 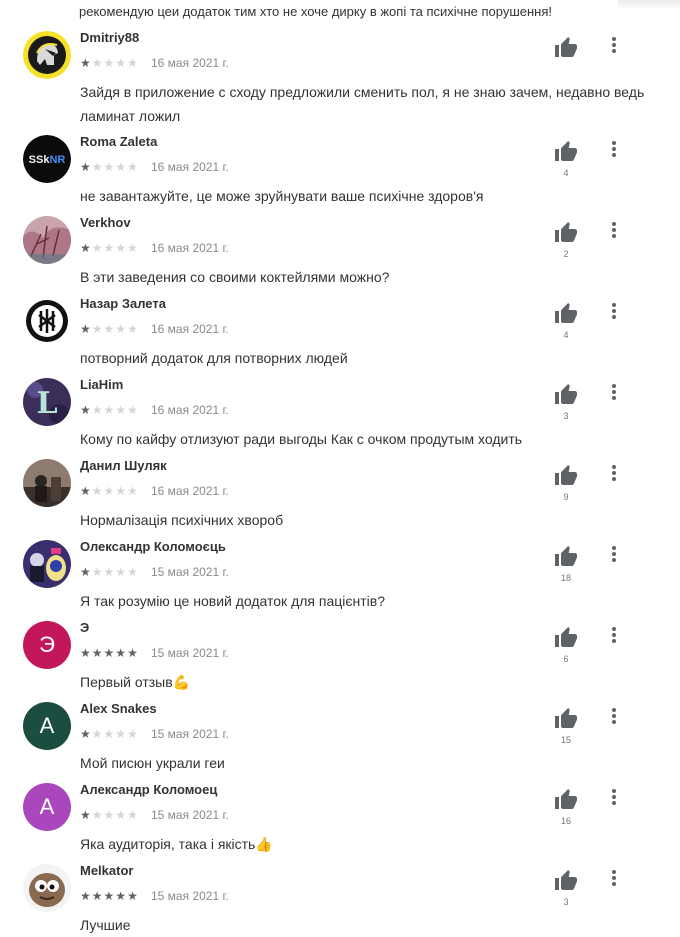 What do you see at coordinates (176, 844) in the screenshot?
I see `review-text: Яка аудиторія, така і якість👍` at bounding box center [176, 844].